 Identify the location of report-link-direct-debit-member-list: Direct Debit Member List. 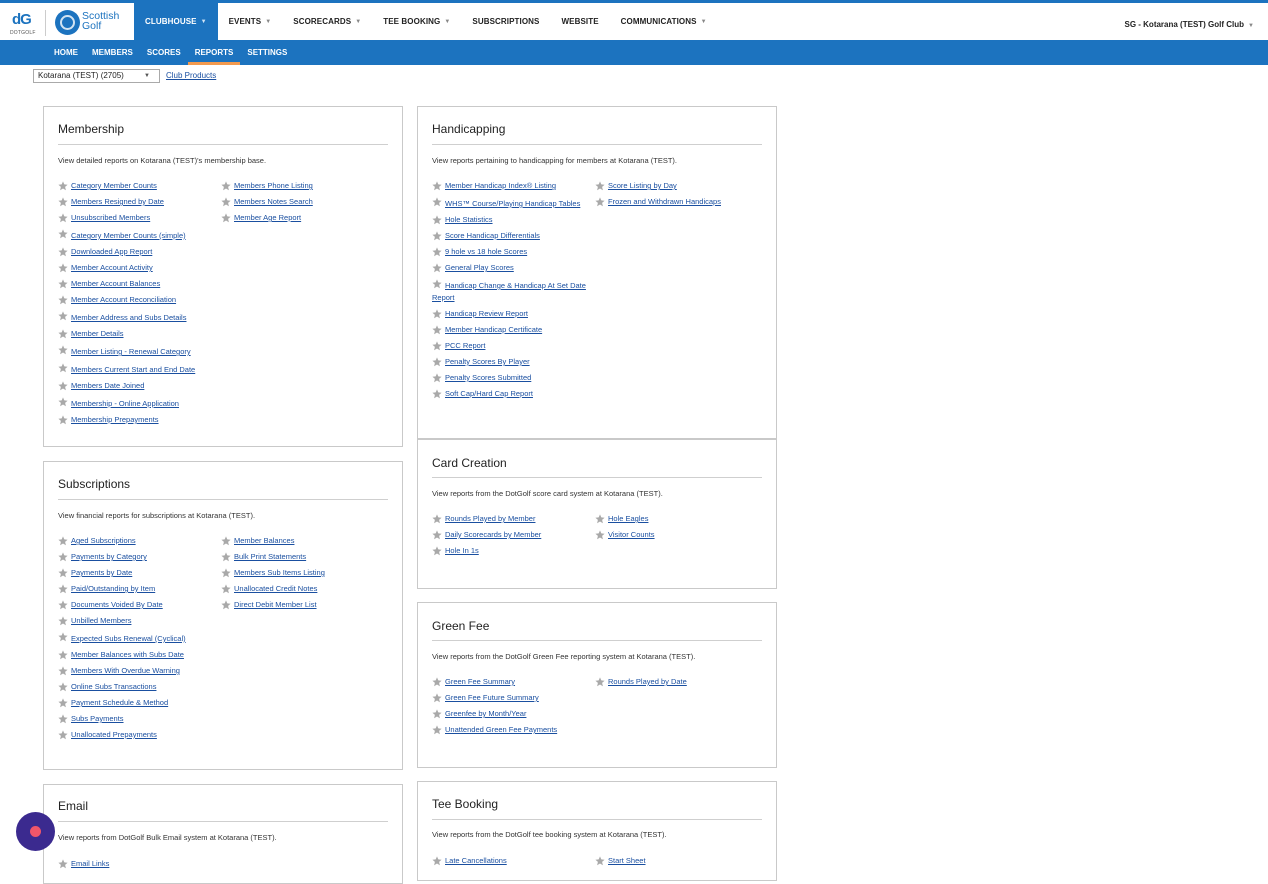
(301, 605).